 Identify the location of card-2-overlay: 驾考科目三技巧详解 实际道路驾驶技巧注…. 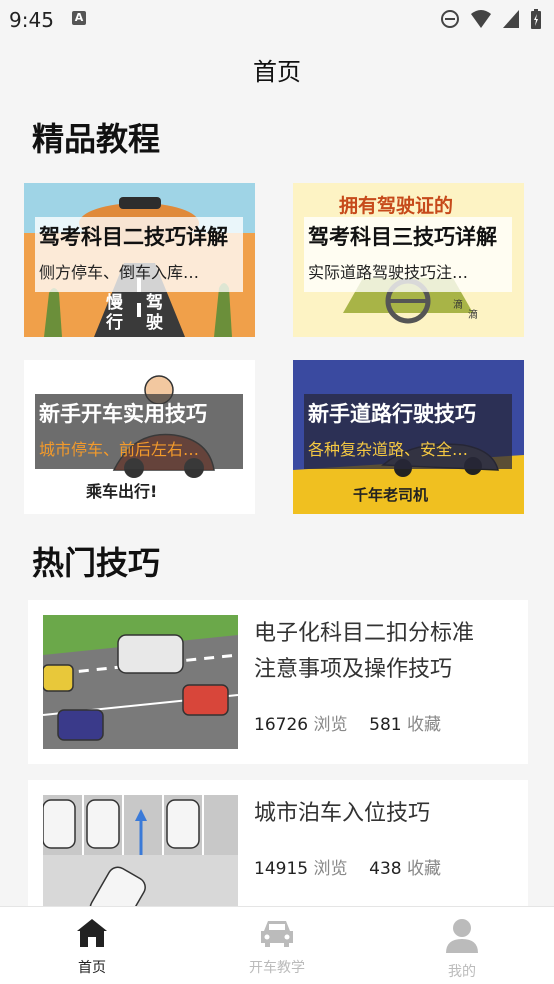
(408, 254).